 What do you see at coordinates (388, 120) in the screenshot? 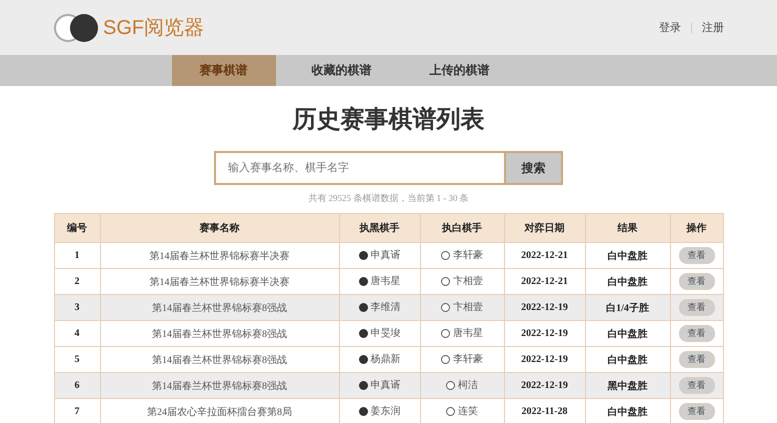
I see `page-title: 历史赛事棋谱列表` at bounding box center [388, 120].